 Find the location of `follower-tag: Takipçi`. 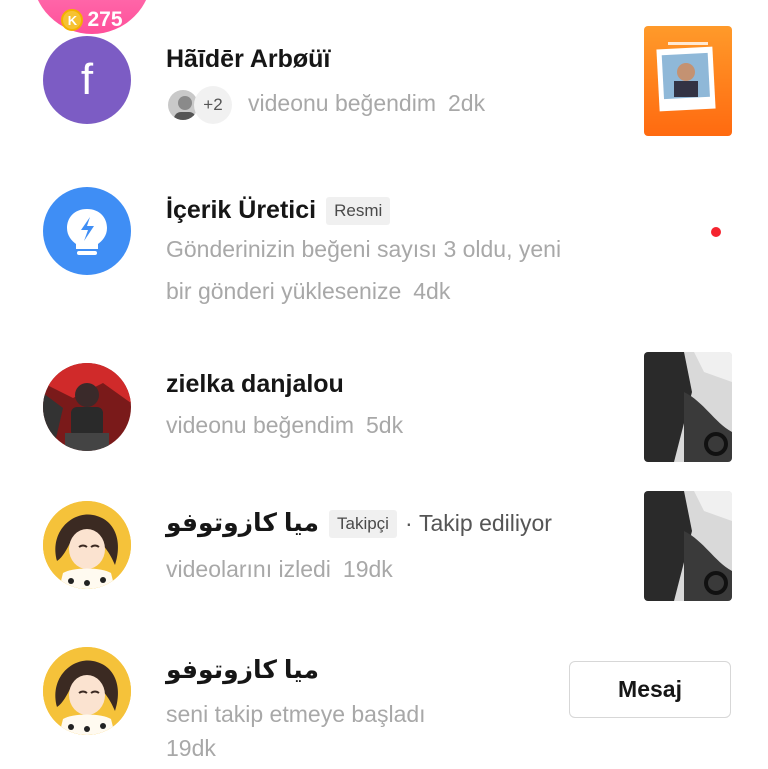

follower-tag: Takipçi is located at coordinates (362, 524).